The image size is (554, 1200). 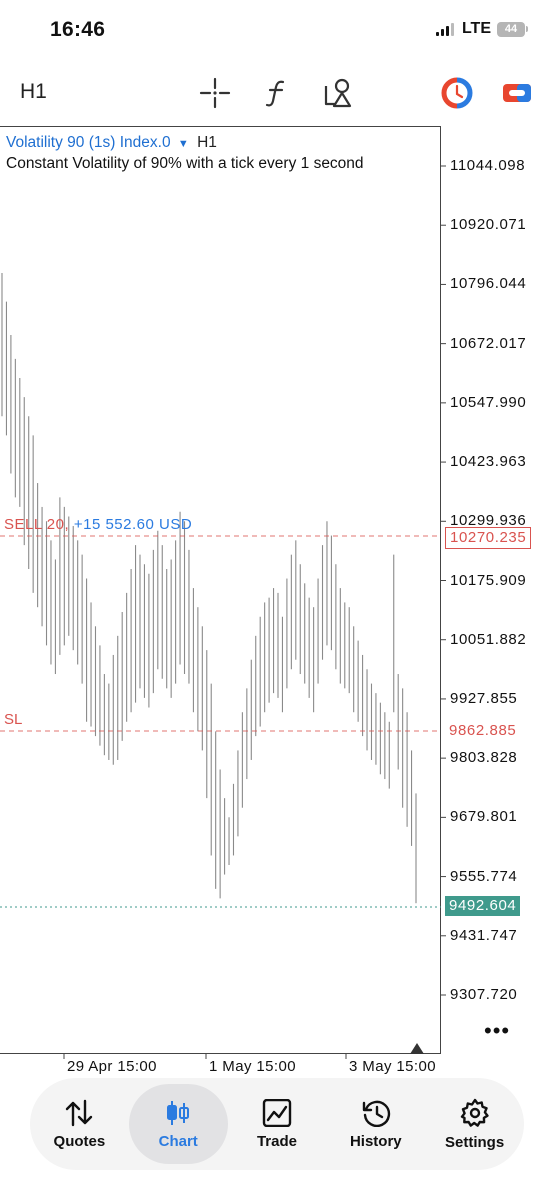 I want to click on status-indicators: LTE 44, so click(x=481, y=29).